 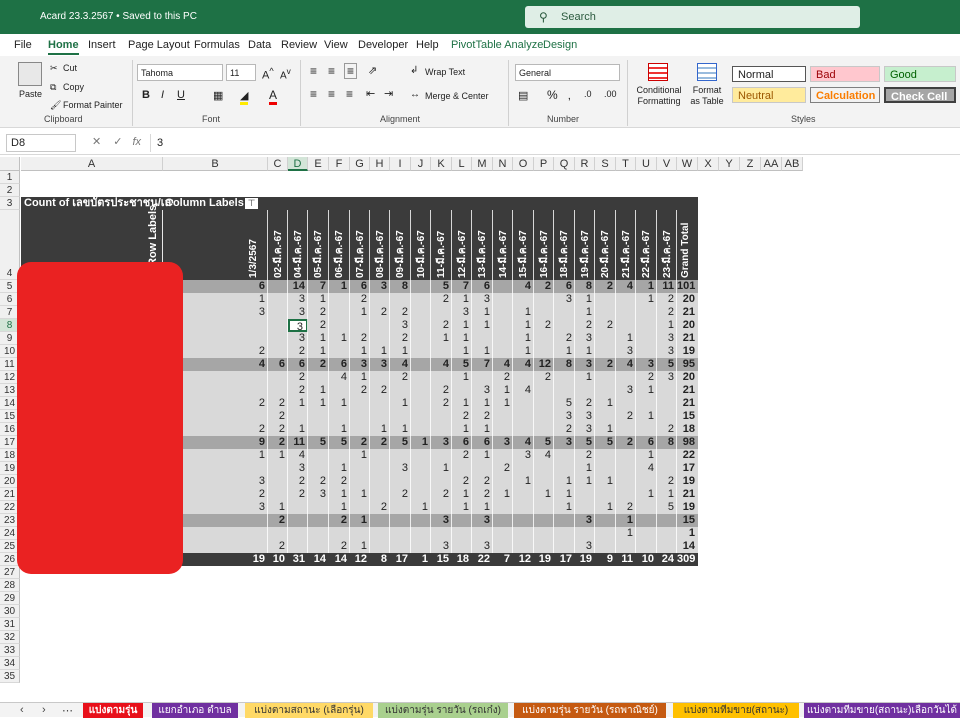 What do you see at coordinates (285, 73) in the screenshot?
I see `shrink-font-icon: Av` at bounding box center [285, 73].